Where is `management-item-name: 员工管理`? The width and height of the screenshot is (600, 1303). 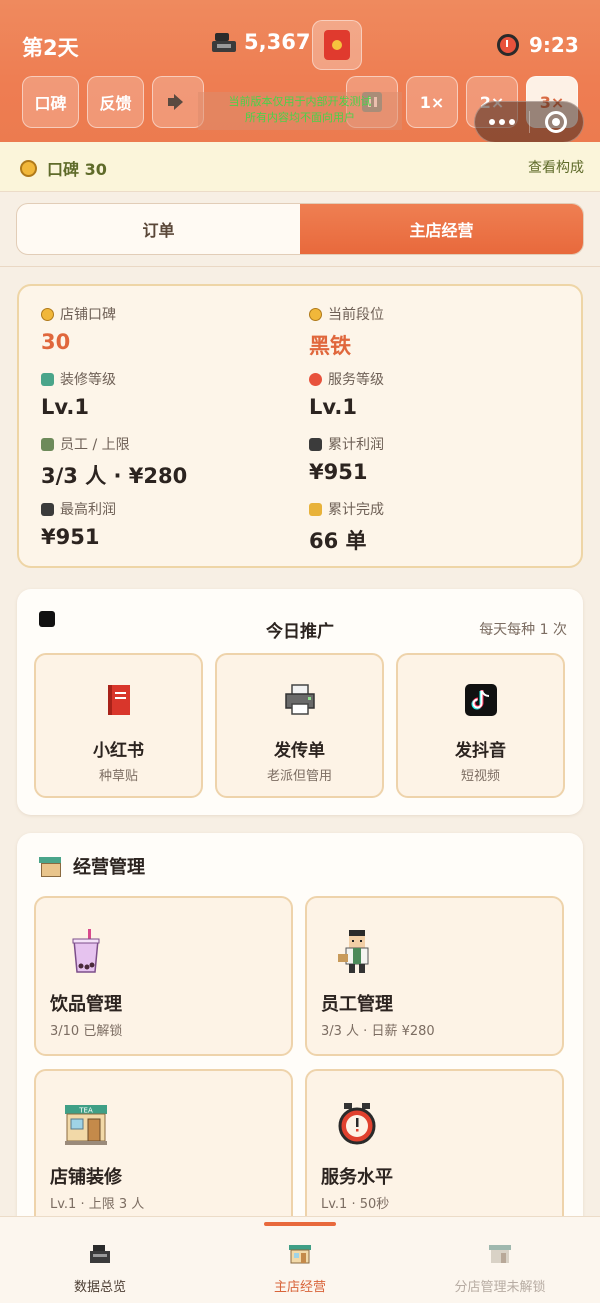 management-item-name: 员工管理 is located at coordinates (357, 1004).